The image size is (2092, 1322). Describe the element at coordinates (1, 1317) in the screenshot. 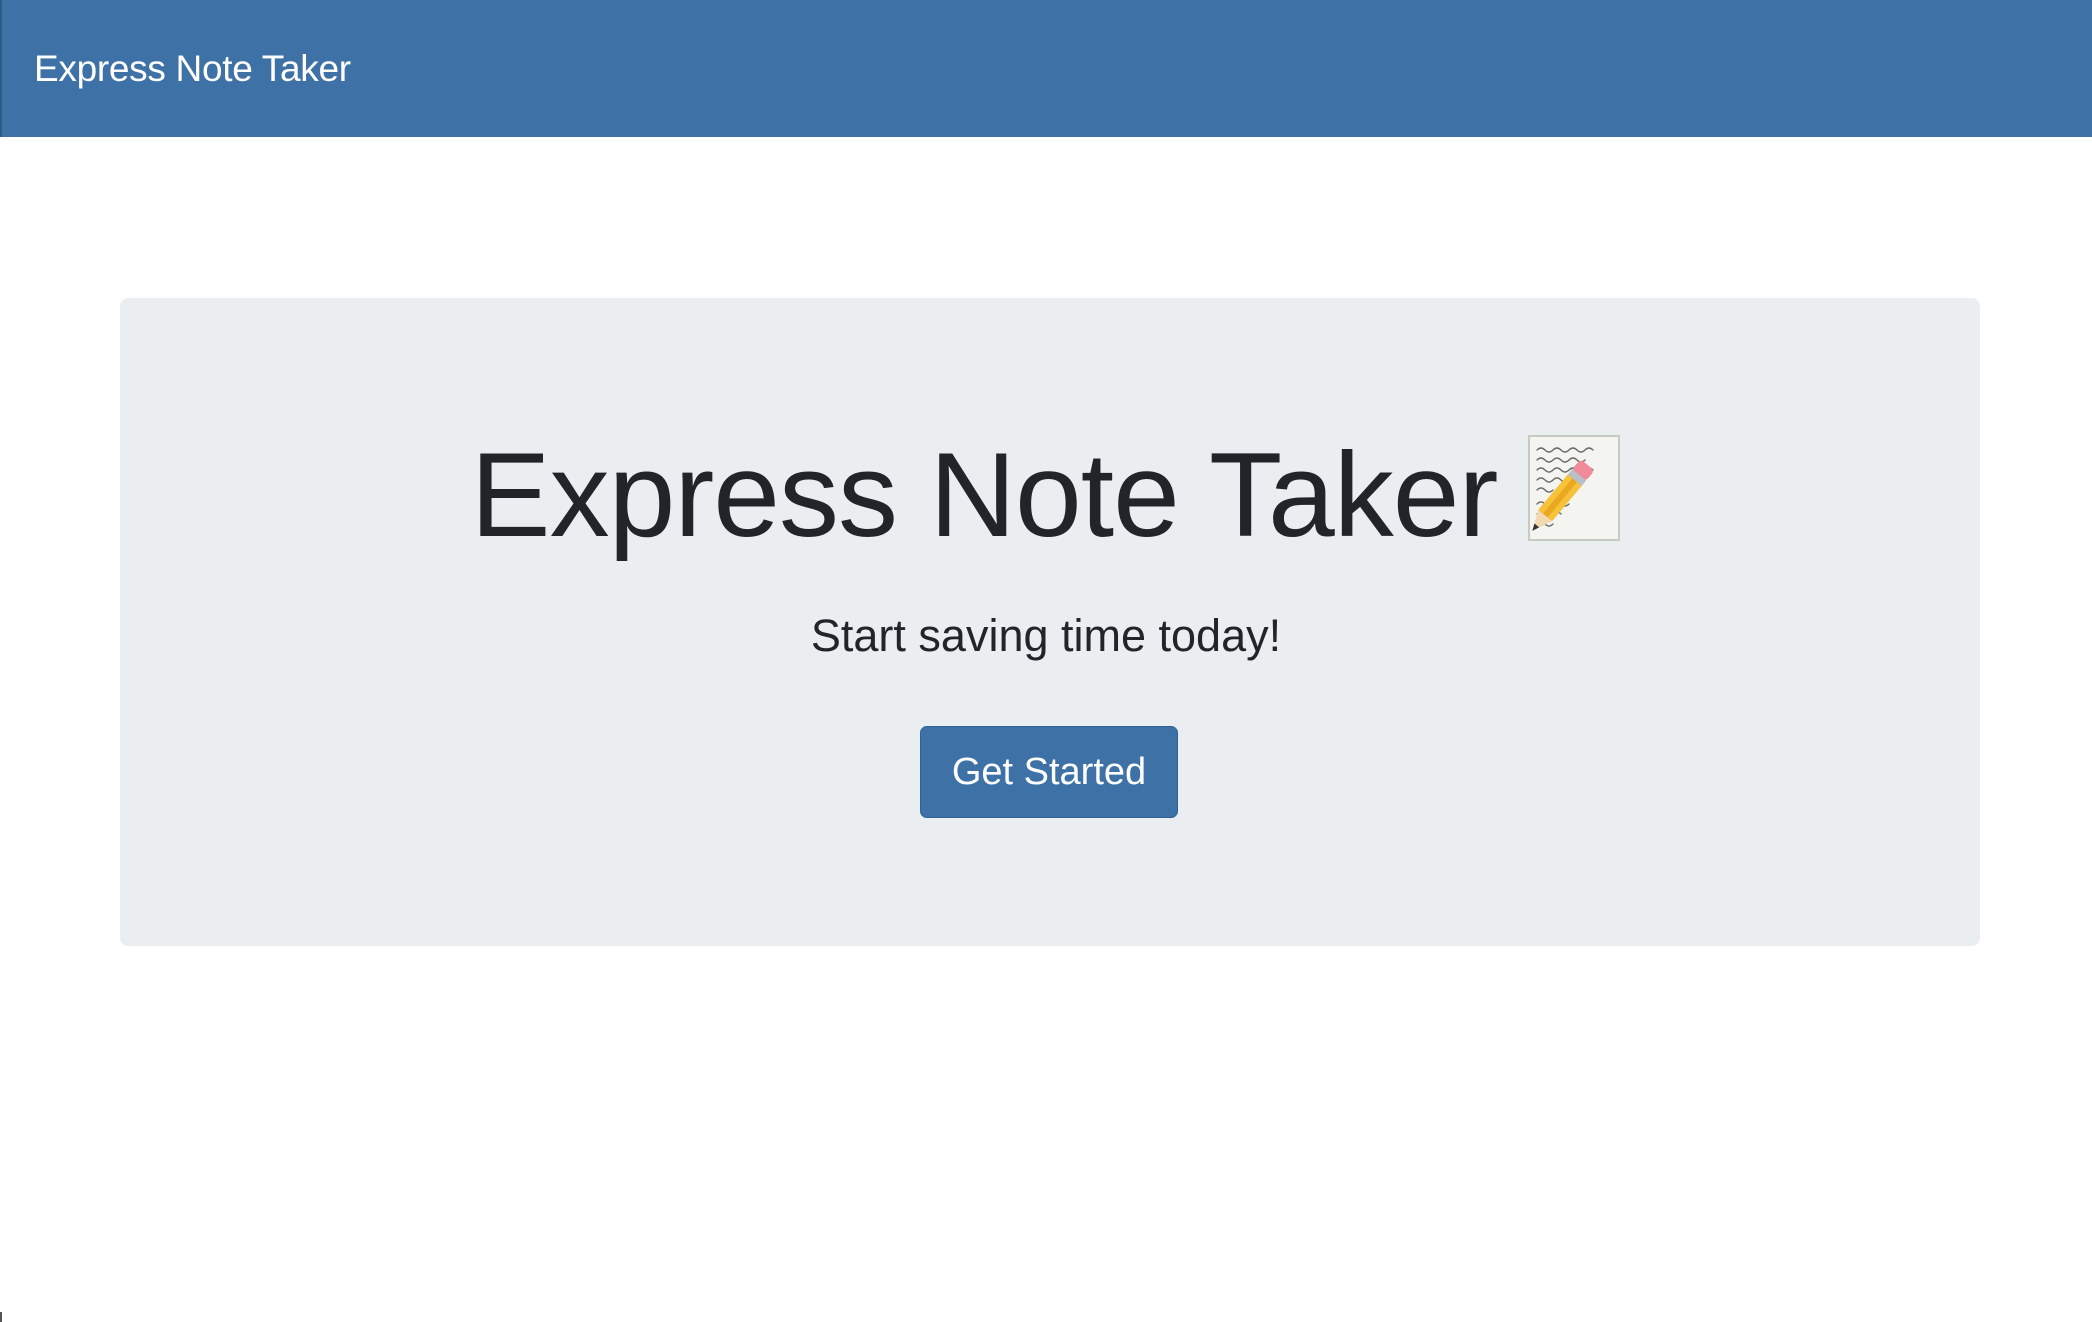

I see `window-edge-mark` at that location.